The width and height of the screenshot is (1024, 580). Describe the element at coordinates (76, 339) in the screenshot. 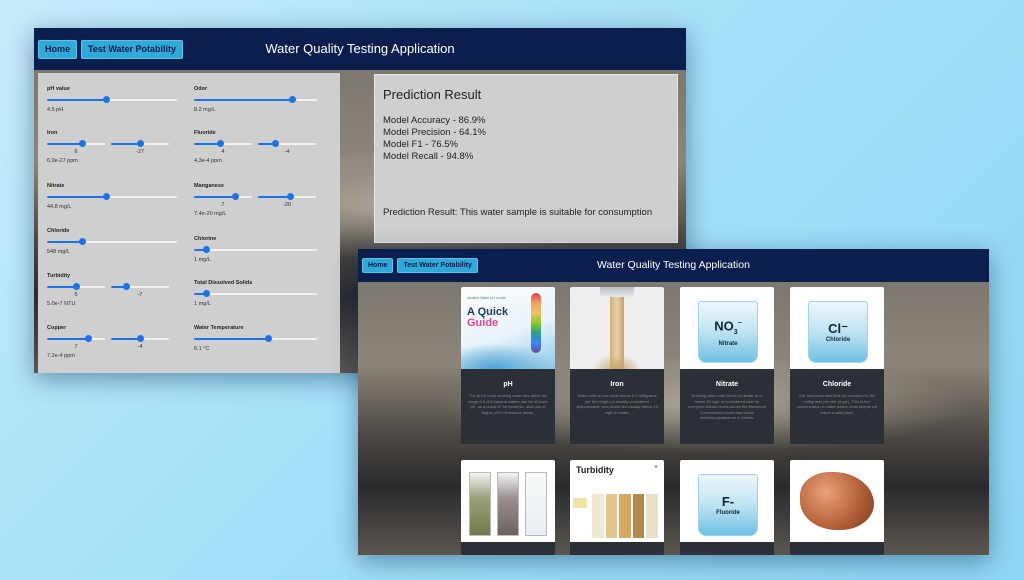

I see `copper-mantissa-slider` at that location.